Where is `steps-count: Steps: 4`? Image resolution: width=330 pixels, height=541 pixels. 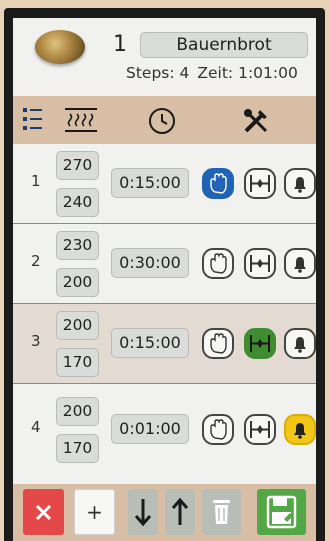
steps-count: Steps: 4 is located at coordinates (158, 73).